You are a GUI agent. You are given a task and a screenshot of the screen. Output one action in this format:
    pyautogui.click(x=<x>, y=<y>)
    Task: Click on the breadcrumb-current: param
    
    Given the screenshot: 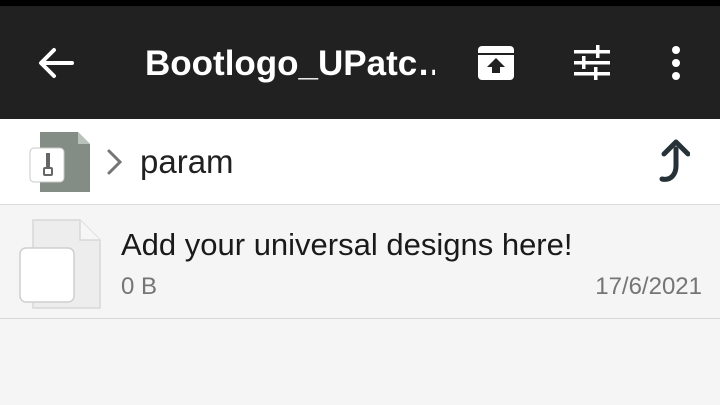 What is the action you would take?
    pyautogui.click(x=187, y=162)
    